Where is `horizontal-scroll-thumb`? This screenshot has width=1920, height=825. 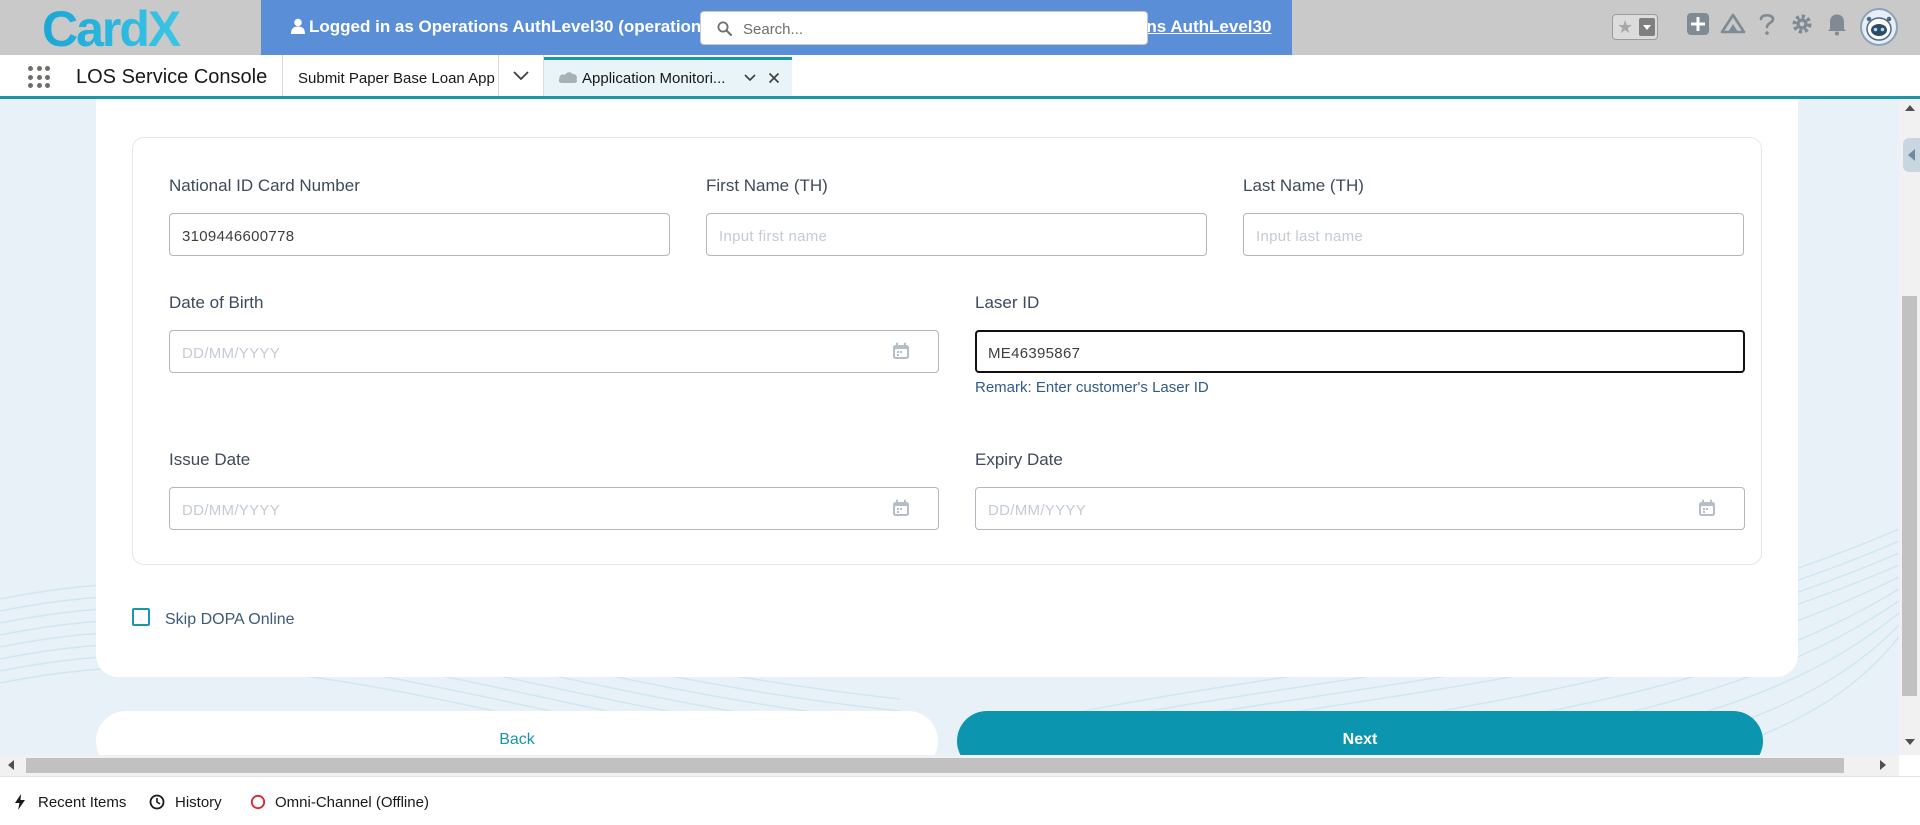 horizontal-scroll-thumb is located at coordinates (935, 765).